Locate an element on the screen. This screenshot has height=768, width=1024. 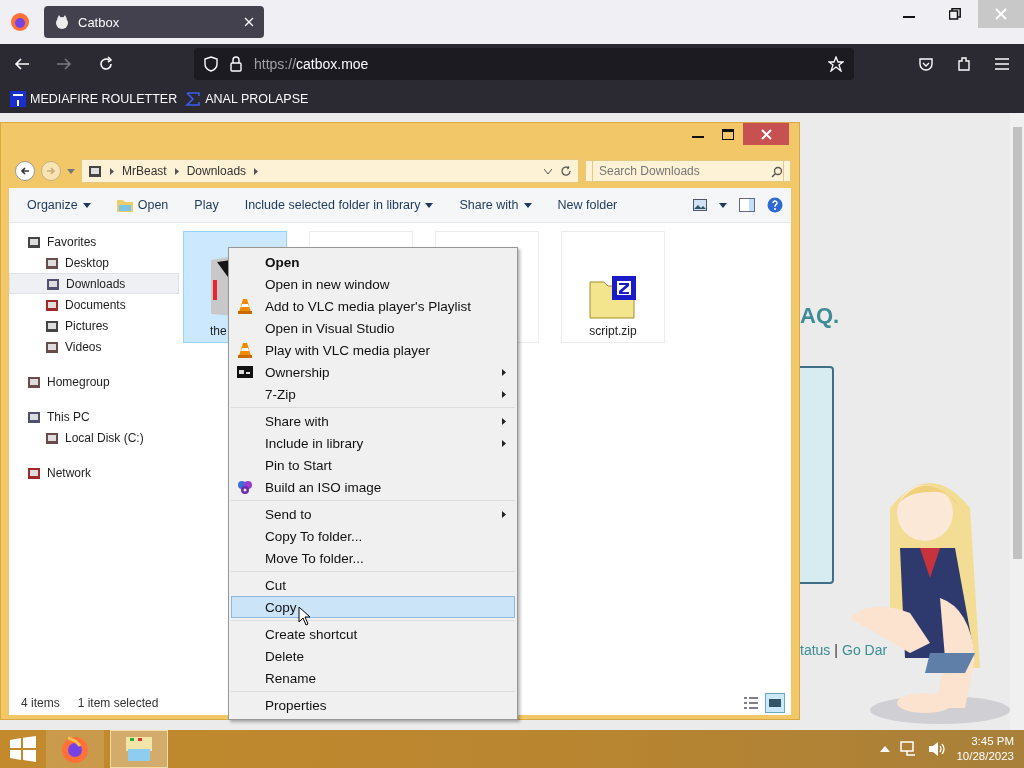
nav-item: Network is located at coordinates (94, 472).